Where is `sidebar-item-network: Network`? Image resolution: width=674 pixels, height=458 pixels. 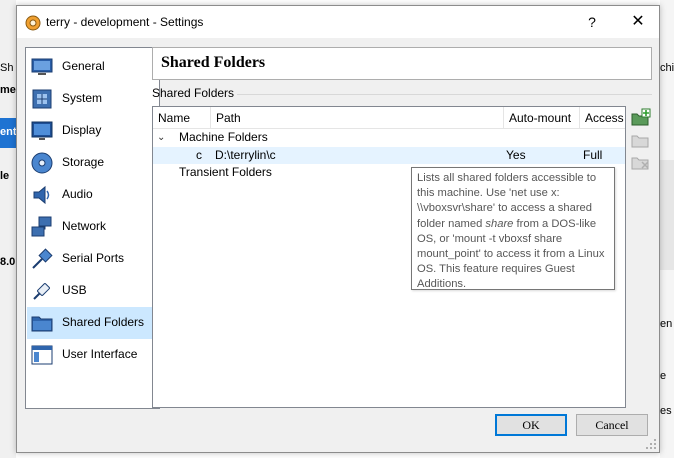
sidebar-item-network: Network is located at coordinates (92, 227).